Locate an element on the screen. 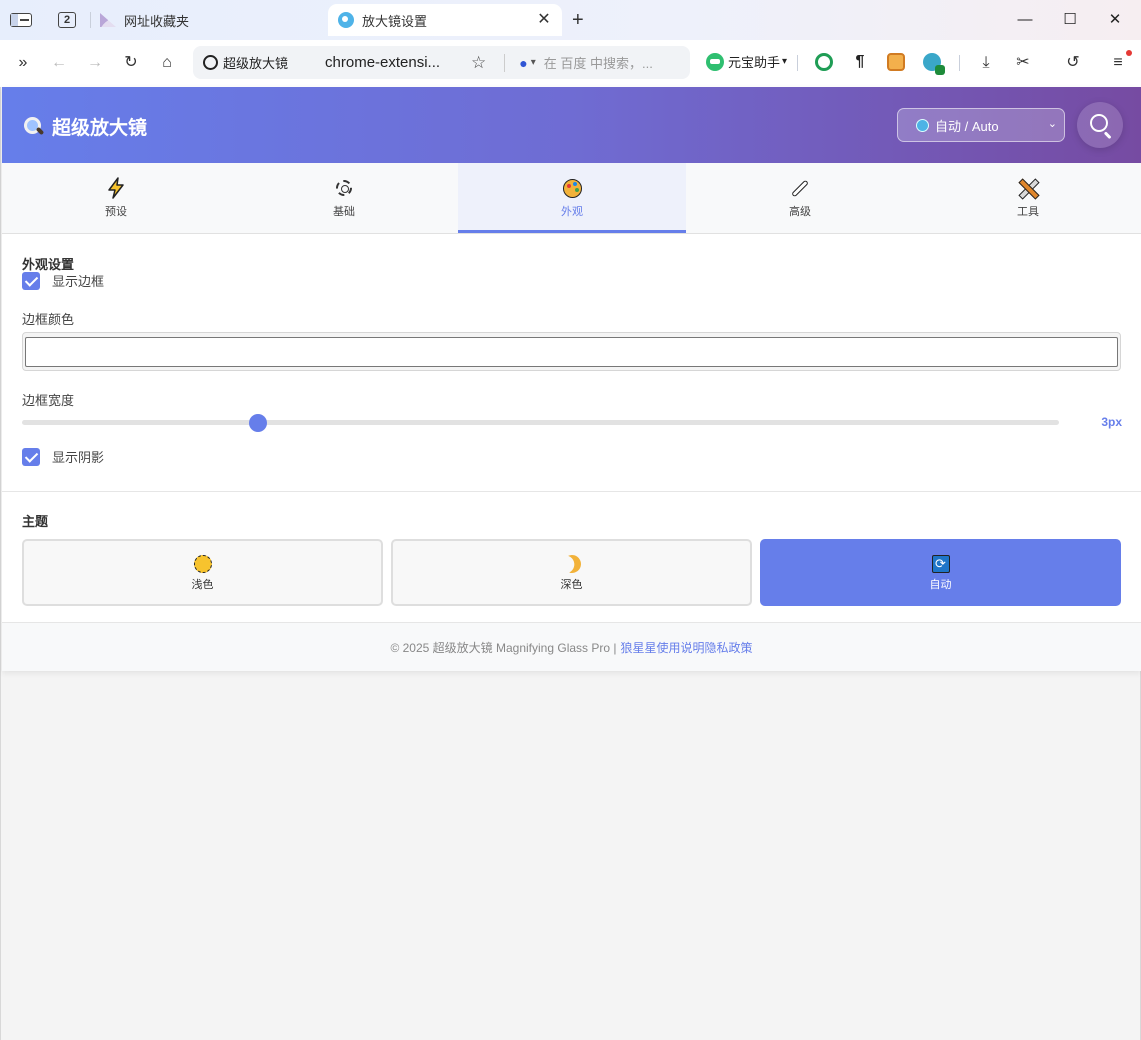  download-icon: ⤓ is located at coordinates (986, 63).